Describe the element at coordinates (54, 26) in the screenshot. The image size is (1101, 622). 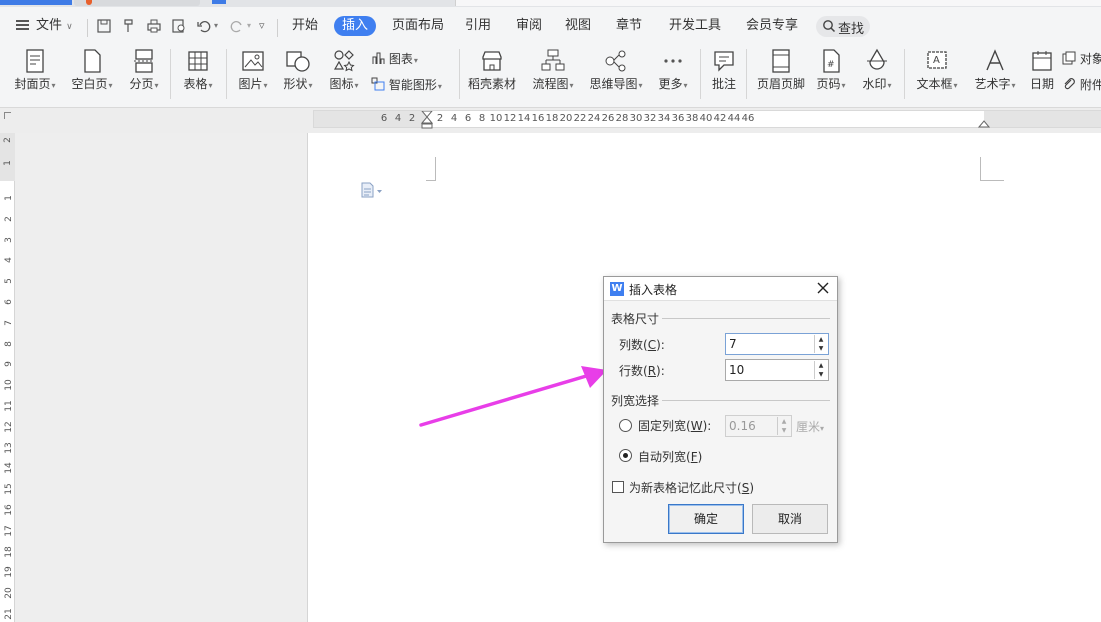
I see `file-menu: 文件 ∨` at that location.